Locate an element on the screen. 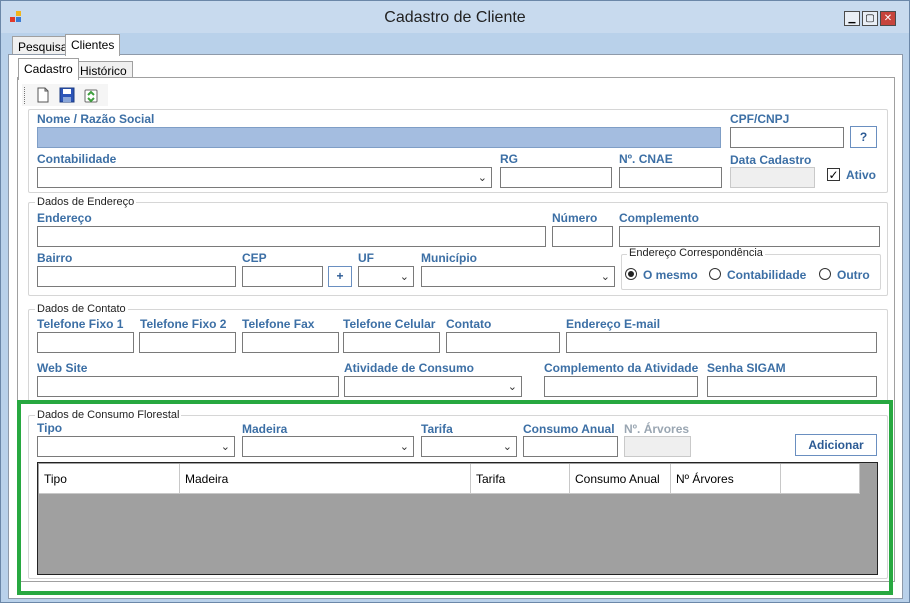 This screenshot has width=910, height=603. radio-contabilidade-label: Contabilidade is located at coordinates (767, 275).